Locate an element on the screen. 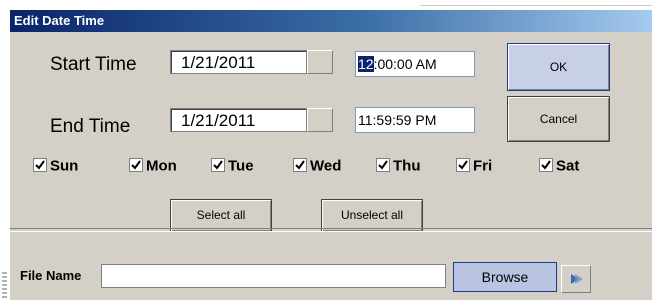 This screenshot has width=652, height=300. file-name-input is located at coordinates (273, 276).